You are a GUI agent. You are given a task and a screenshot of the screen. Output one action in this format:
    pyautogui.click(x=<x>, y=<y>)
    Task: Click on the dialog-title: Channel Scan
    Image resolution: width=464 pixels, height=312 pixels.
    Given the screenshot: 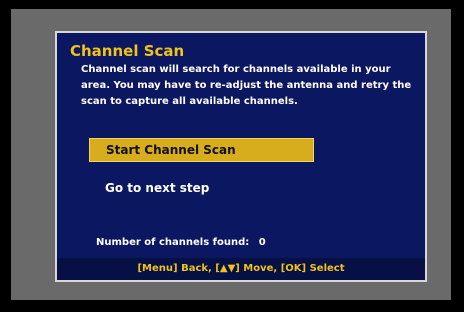 What is the action you would take?
    pyautogui.click(x=127, y=51)
    